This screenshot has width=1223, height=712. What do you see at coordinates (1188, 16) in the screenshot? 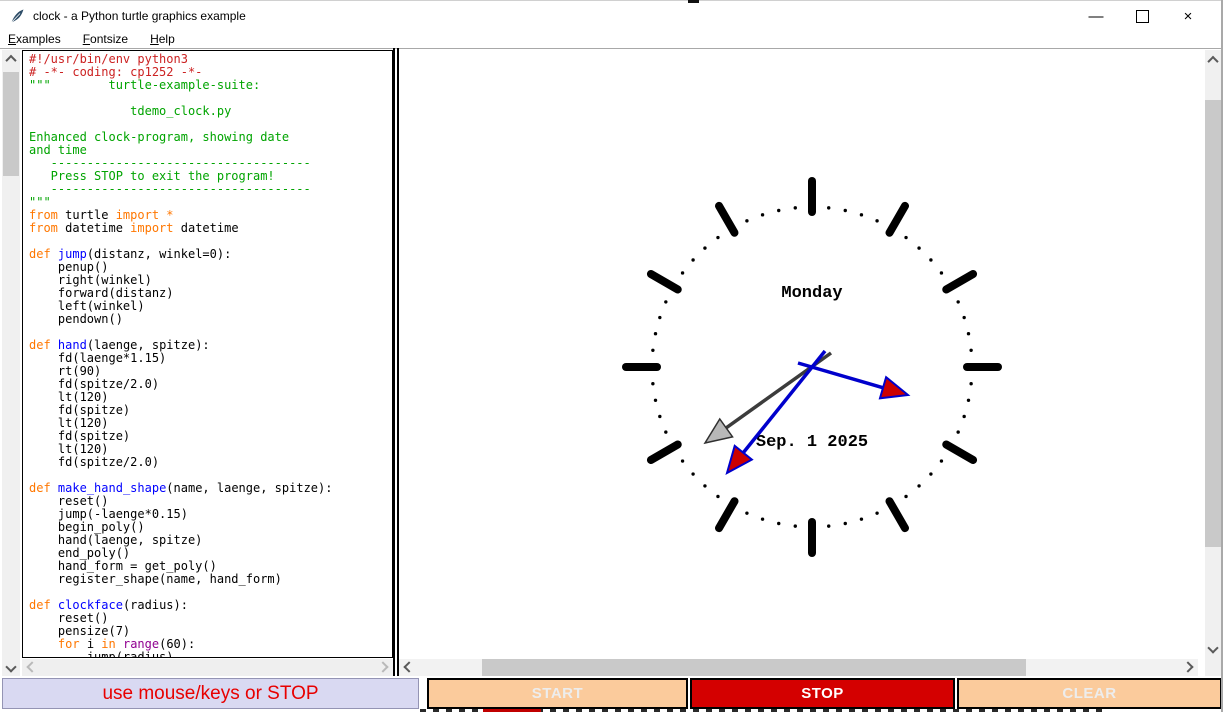
I see `close-button: ×` at bounding box center [1188, 16].